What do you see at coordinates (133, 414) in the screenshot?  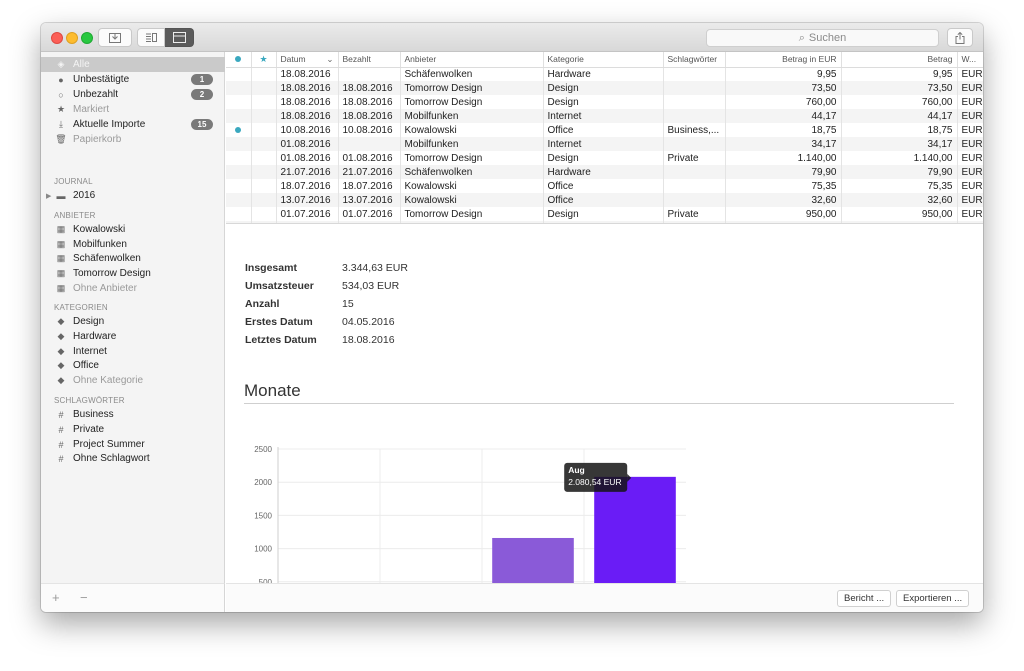 I see `sidebar-item-business: # Business` at bounding box center [133, 414].